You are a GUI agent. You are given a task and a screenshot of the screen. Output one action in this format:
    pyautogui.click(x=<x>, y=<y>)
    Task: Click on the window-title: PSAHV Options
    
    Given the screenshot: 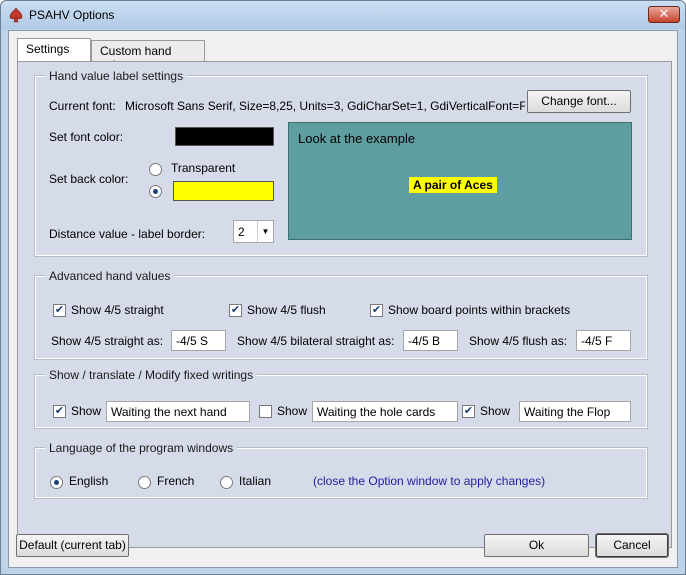 What is the action you would take?
    pyautogui.click(x=72, y=15)
    